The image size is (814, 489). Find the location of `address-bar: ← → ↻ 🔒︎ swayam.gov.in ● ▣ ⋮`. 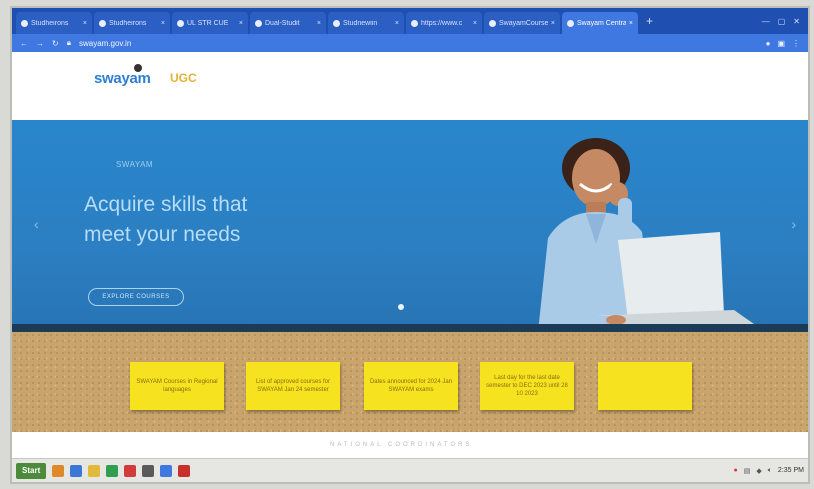

address-bar: ← → ↻ 🔒︎ swayam.gov.in ● ▣ ⋮ is located at coordinates (410, 43).